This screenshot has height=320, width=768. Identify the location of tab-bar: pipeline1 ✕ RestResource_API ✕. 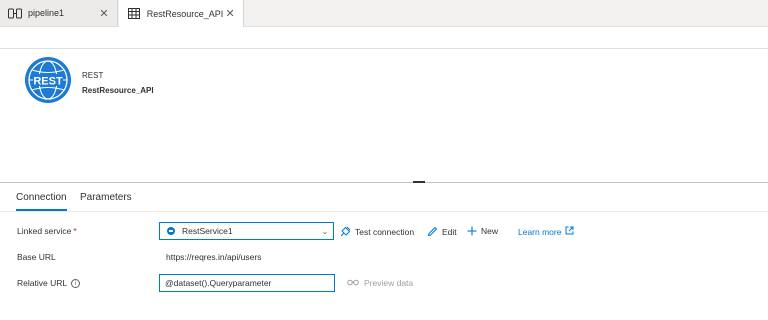
(384, 13).